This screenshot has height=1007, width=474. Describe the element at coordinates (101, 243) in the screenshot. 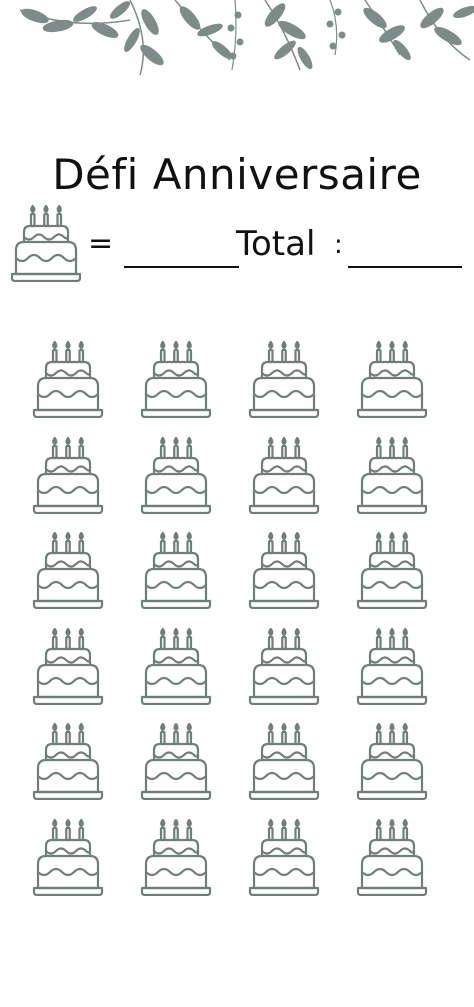

I see `equals-sign: =` at that location.